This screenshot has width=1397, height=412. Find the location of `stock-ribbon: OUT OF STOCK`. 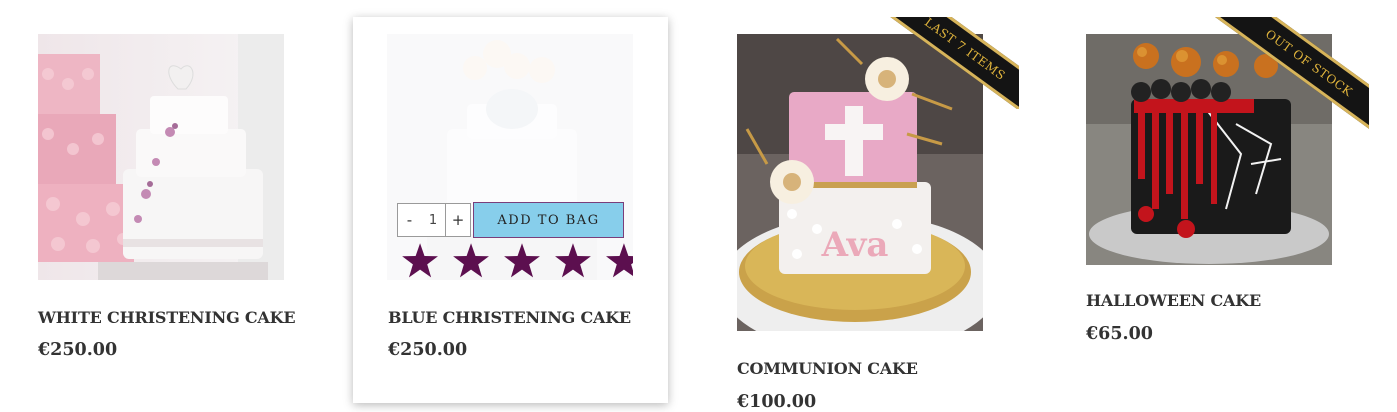

stock-ribbon: OUT OF STOCK is located at coordinates (1288, 74).